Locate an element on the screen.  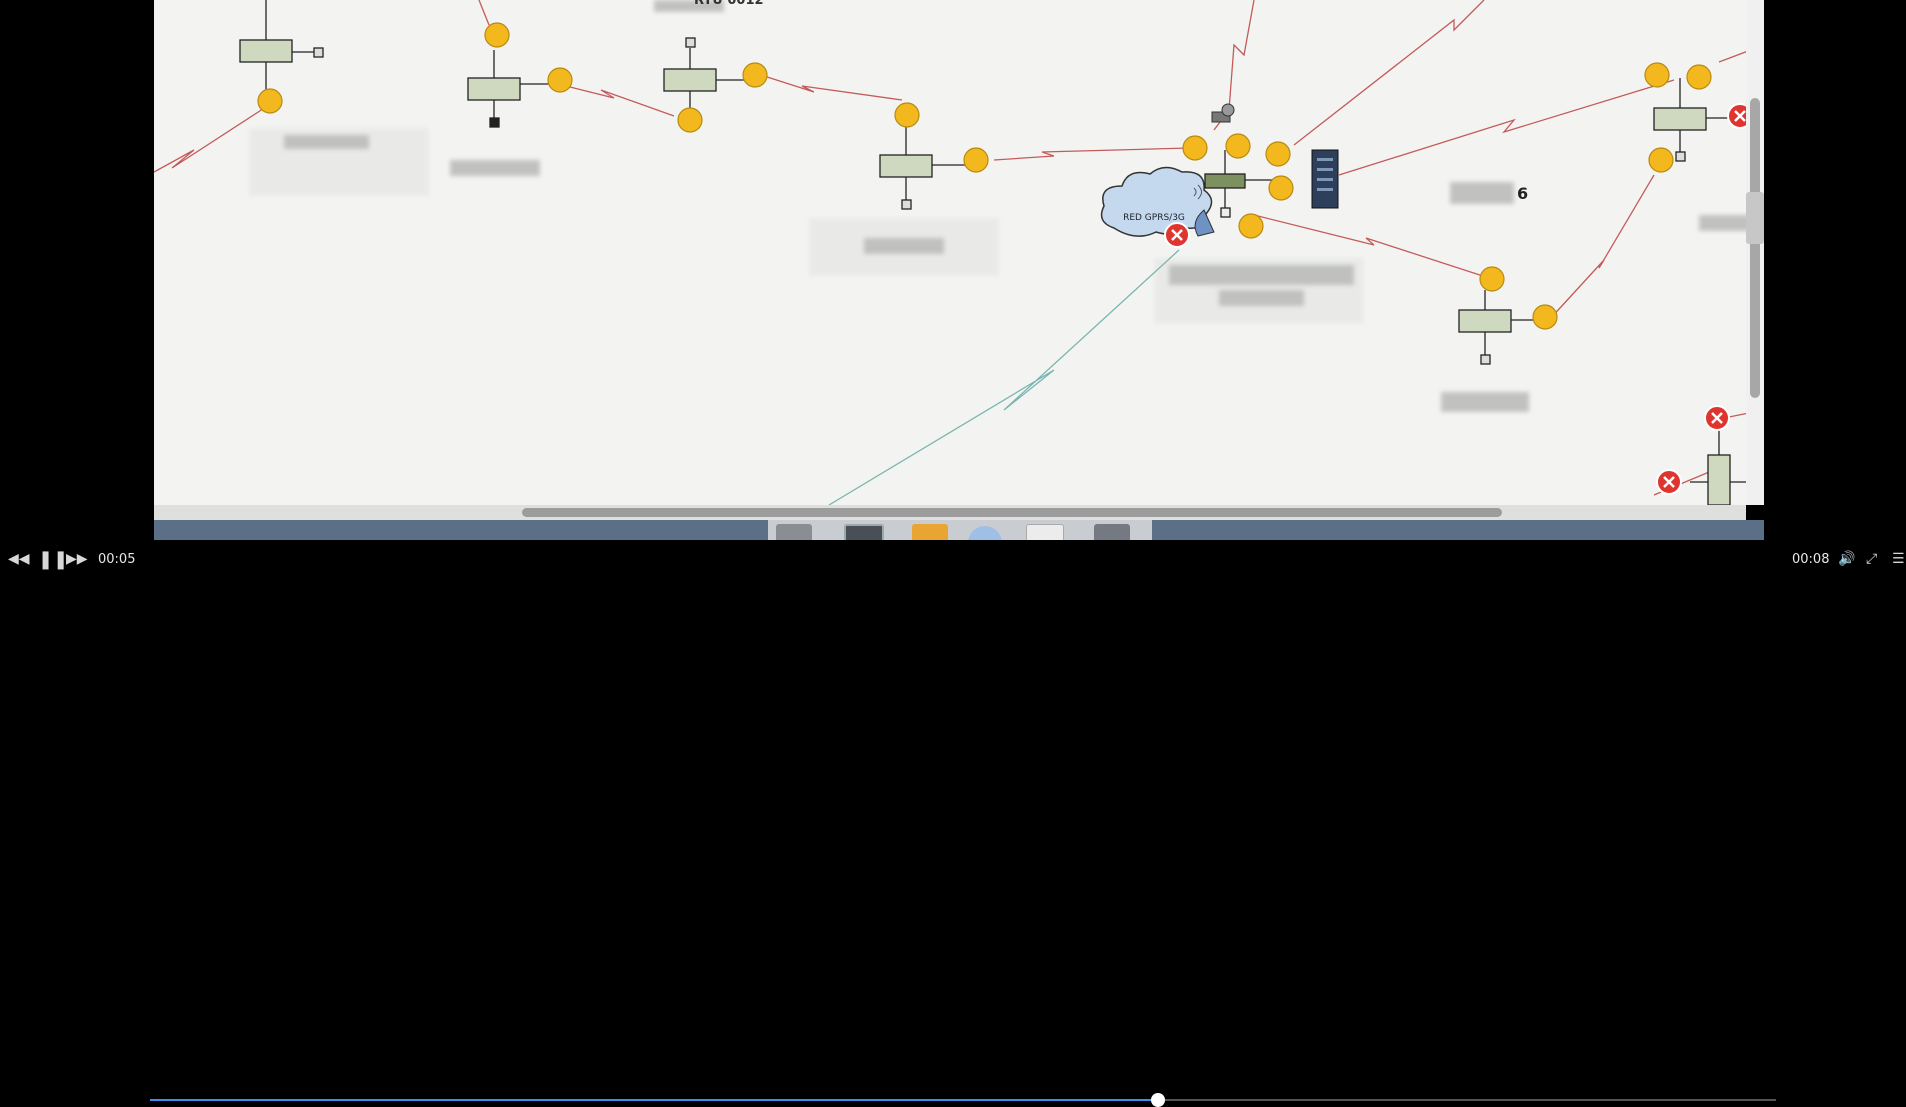
vertical-scroll-thumb is located at coordinates (1755, 248).